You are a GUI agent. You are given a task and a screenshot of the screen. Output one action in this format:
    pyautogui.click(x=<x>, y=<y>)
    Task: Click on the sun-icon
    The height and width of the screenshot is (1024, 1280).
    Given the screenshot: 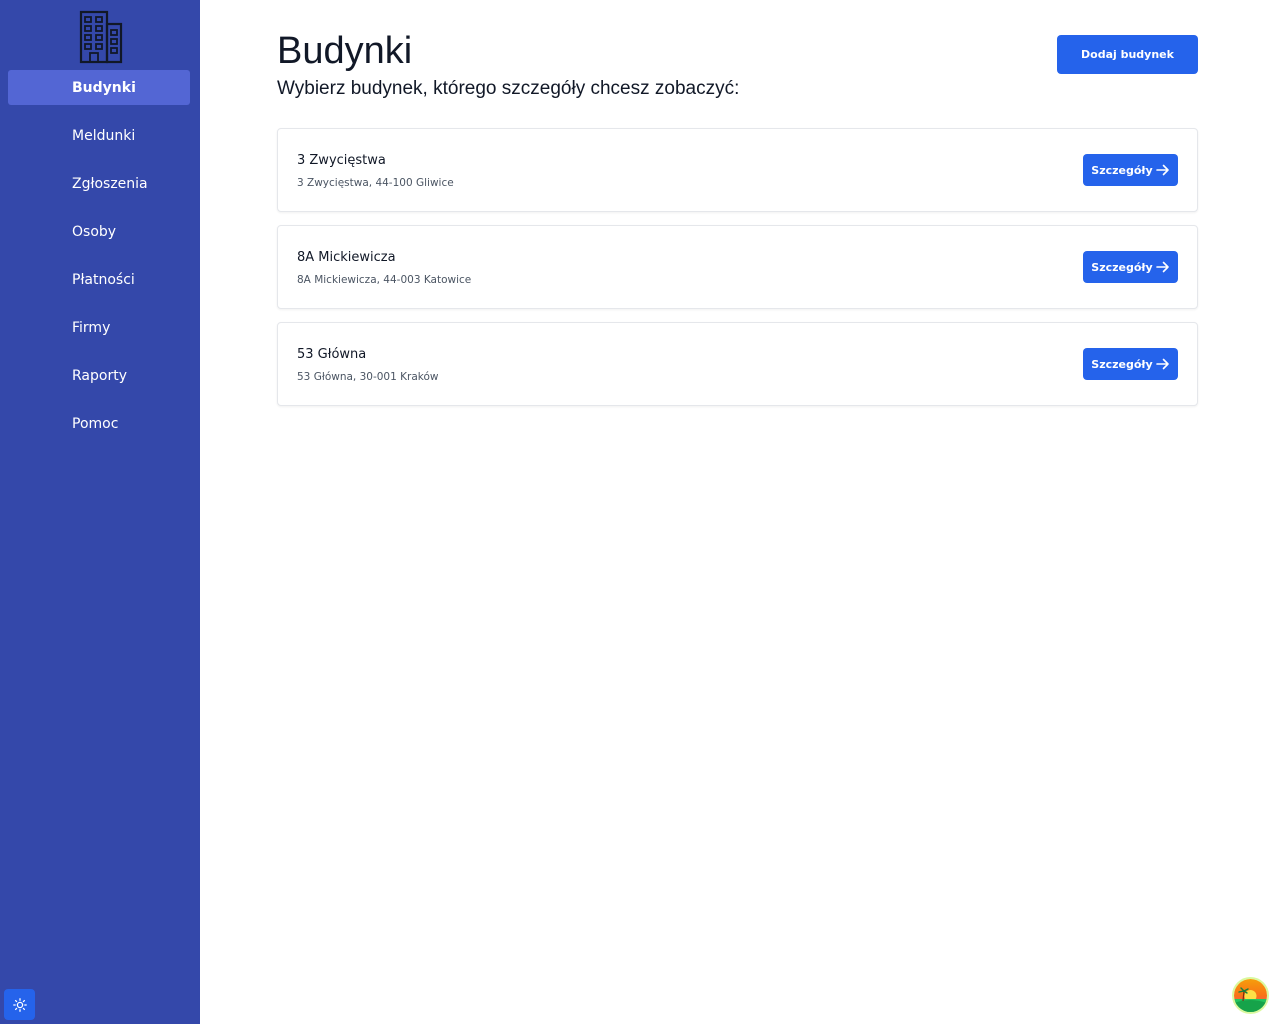 What is the action you would take?
    pyautogui.click(x=19, y=1004)
    